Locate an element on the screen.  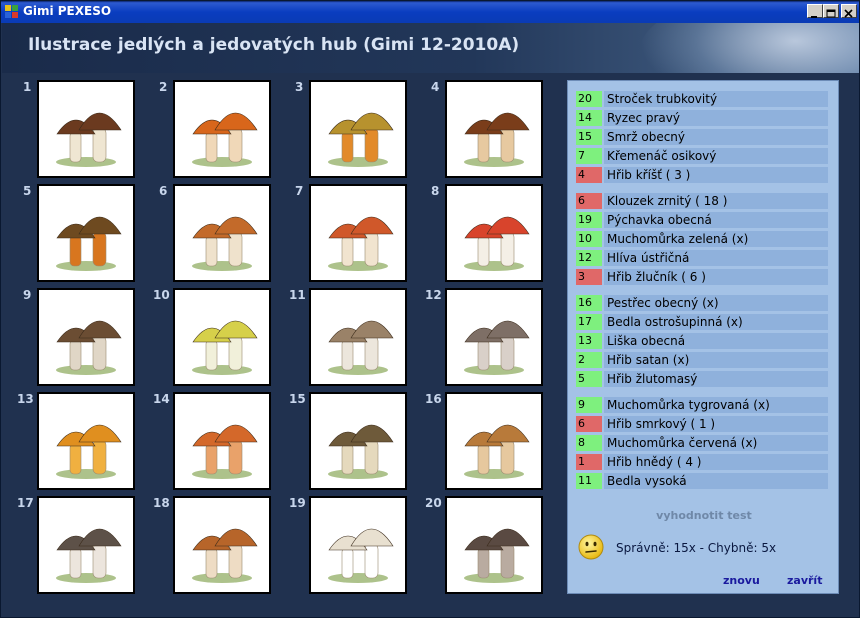
answer-row: 10 Muchomůrka zelená (x) is located at coordinates (702, 239).